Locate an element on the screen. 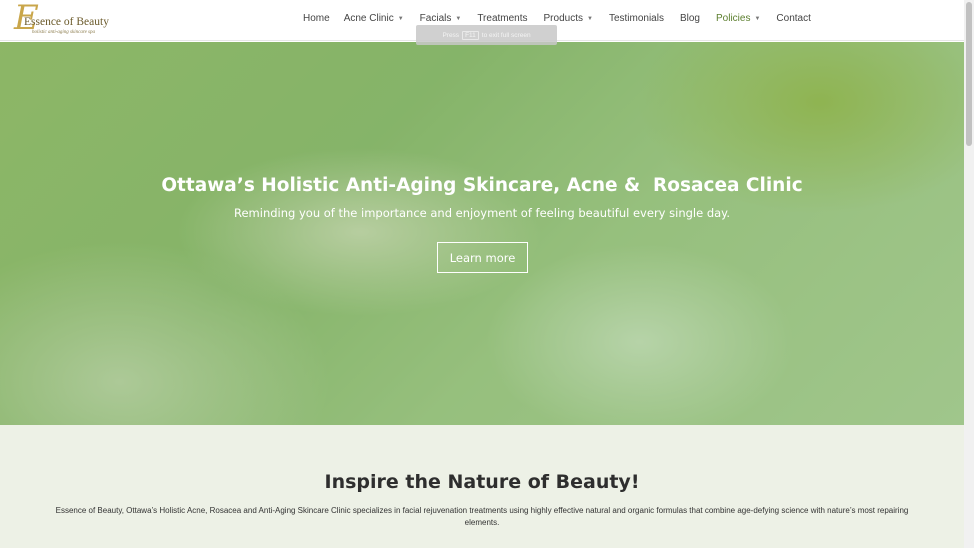  nav-item-blog: Blog is located at coordinates (690, 18).